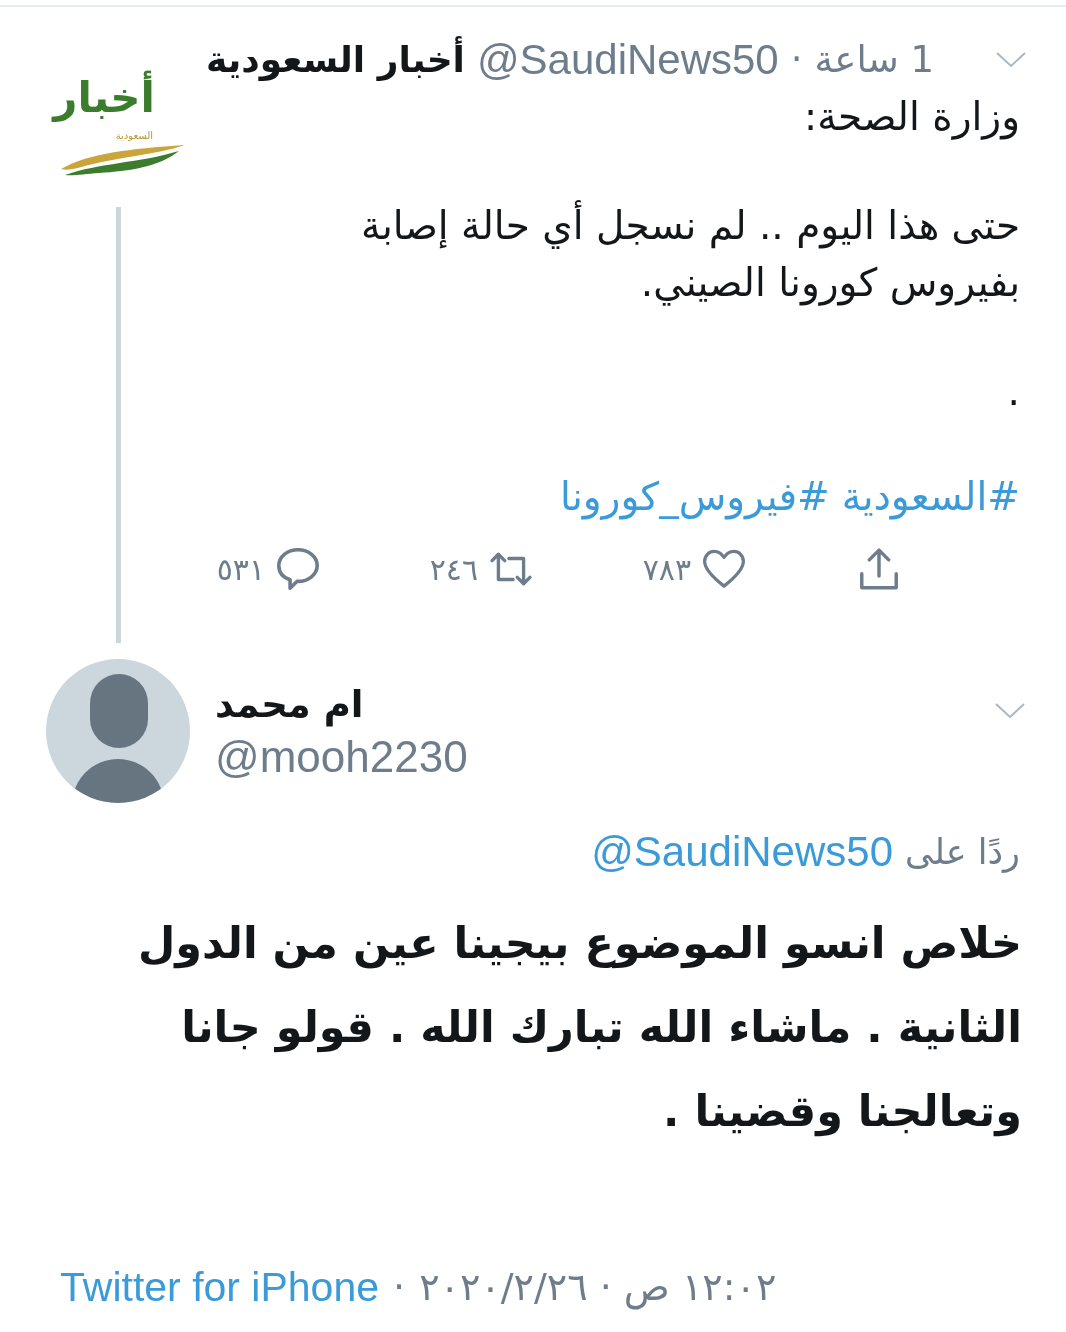 This screenshot has height=1332, width=1066. What do you see at coordinates (341, 757) in the screenshot?
I see `reply-author-handle: @mooh2230` at bounding box center [341, 757].